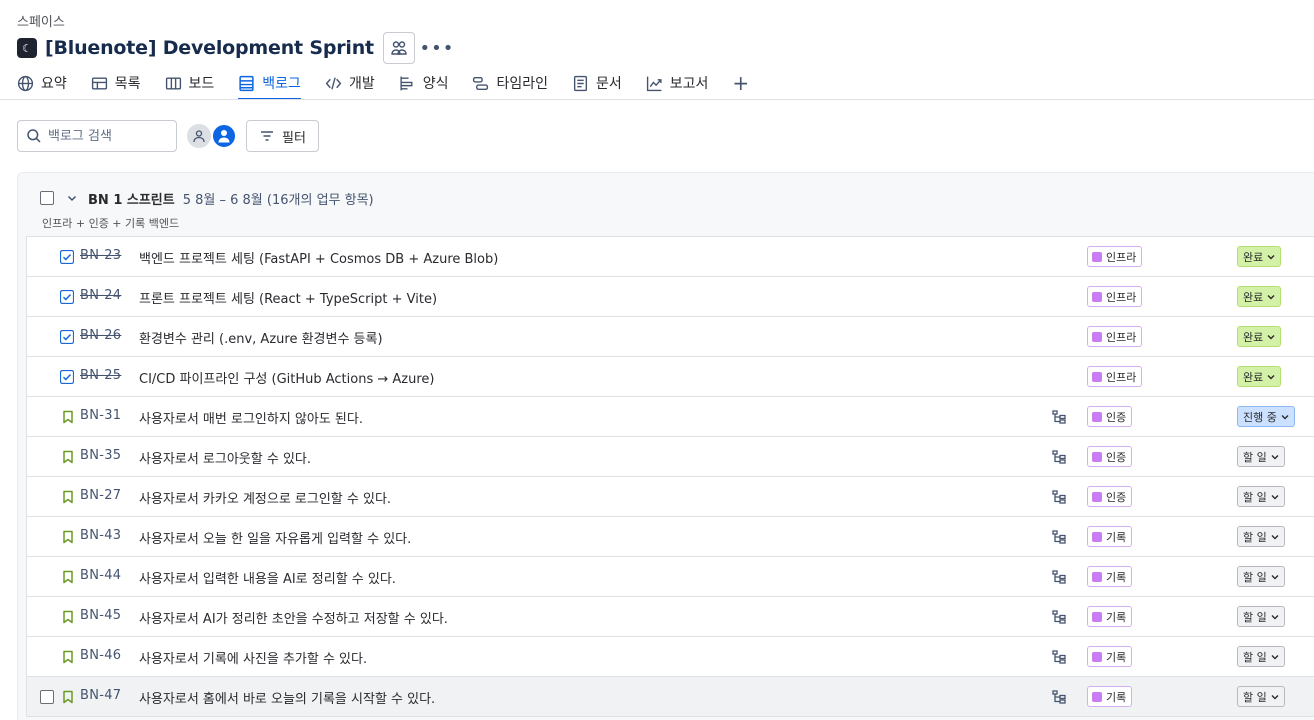  I want to click on issue-key: BN-45, so click(100, 615).